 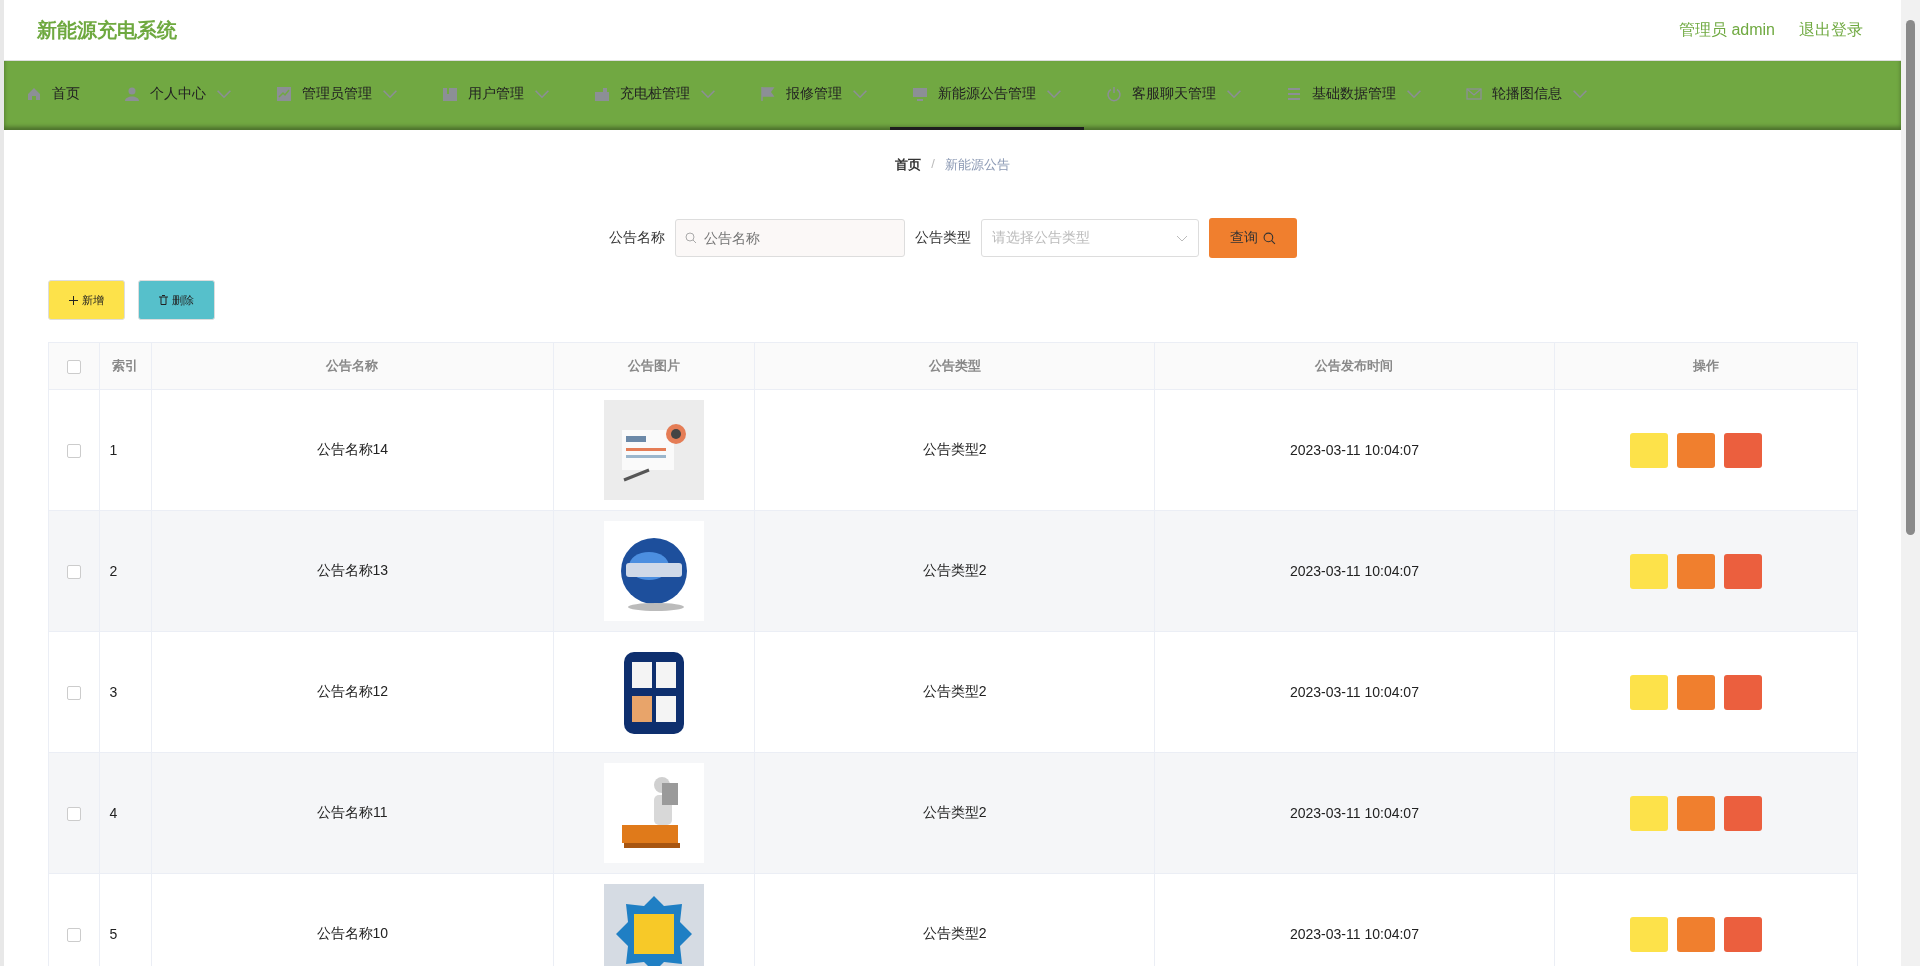 What do you see at coordinates (337, 95) in the screenshot?
I see `nav-tab: 管理员管理` at bounding box center [337, 95].